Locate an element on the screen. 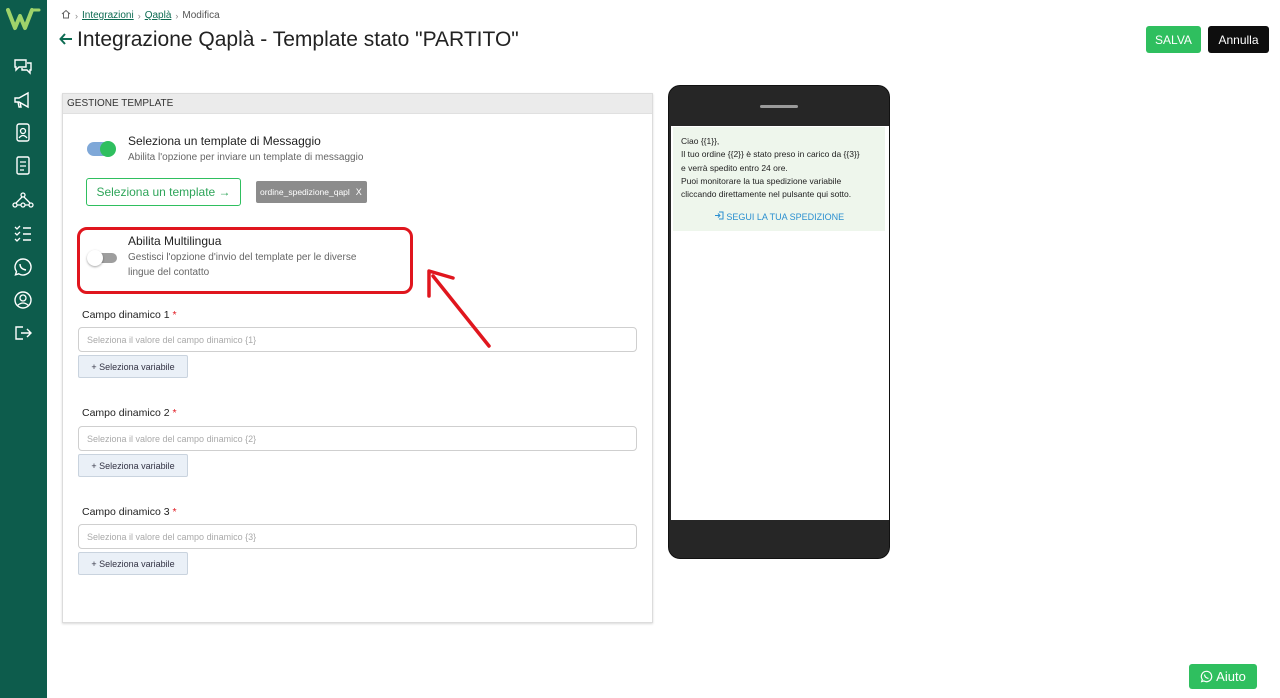  breadcrumb-qapla: Qaplà is located at coordinates (158, 15).